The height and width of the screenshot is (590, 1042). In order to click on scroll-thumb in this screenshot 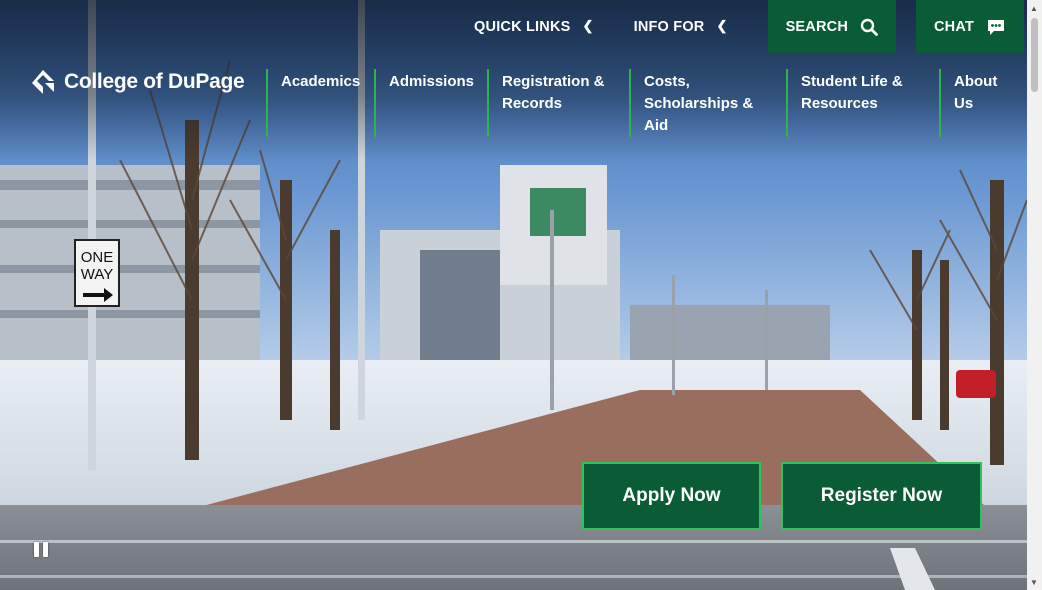, I will do `click(1034, 55)`.